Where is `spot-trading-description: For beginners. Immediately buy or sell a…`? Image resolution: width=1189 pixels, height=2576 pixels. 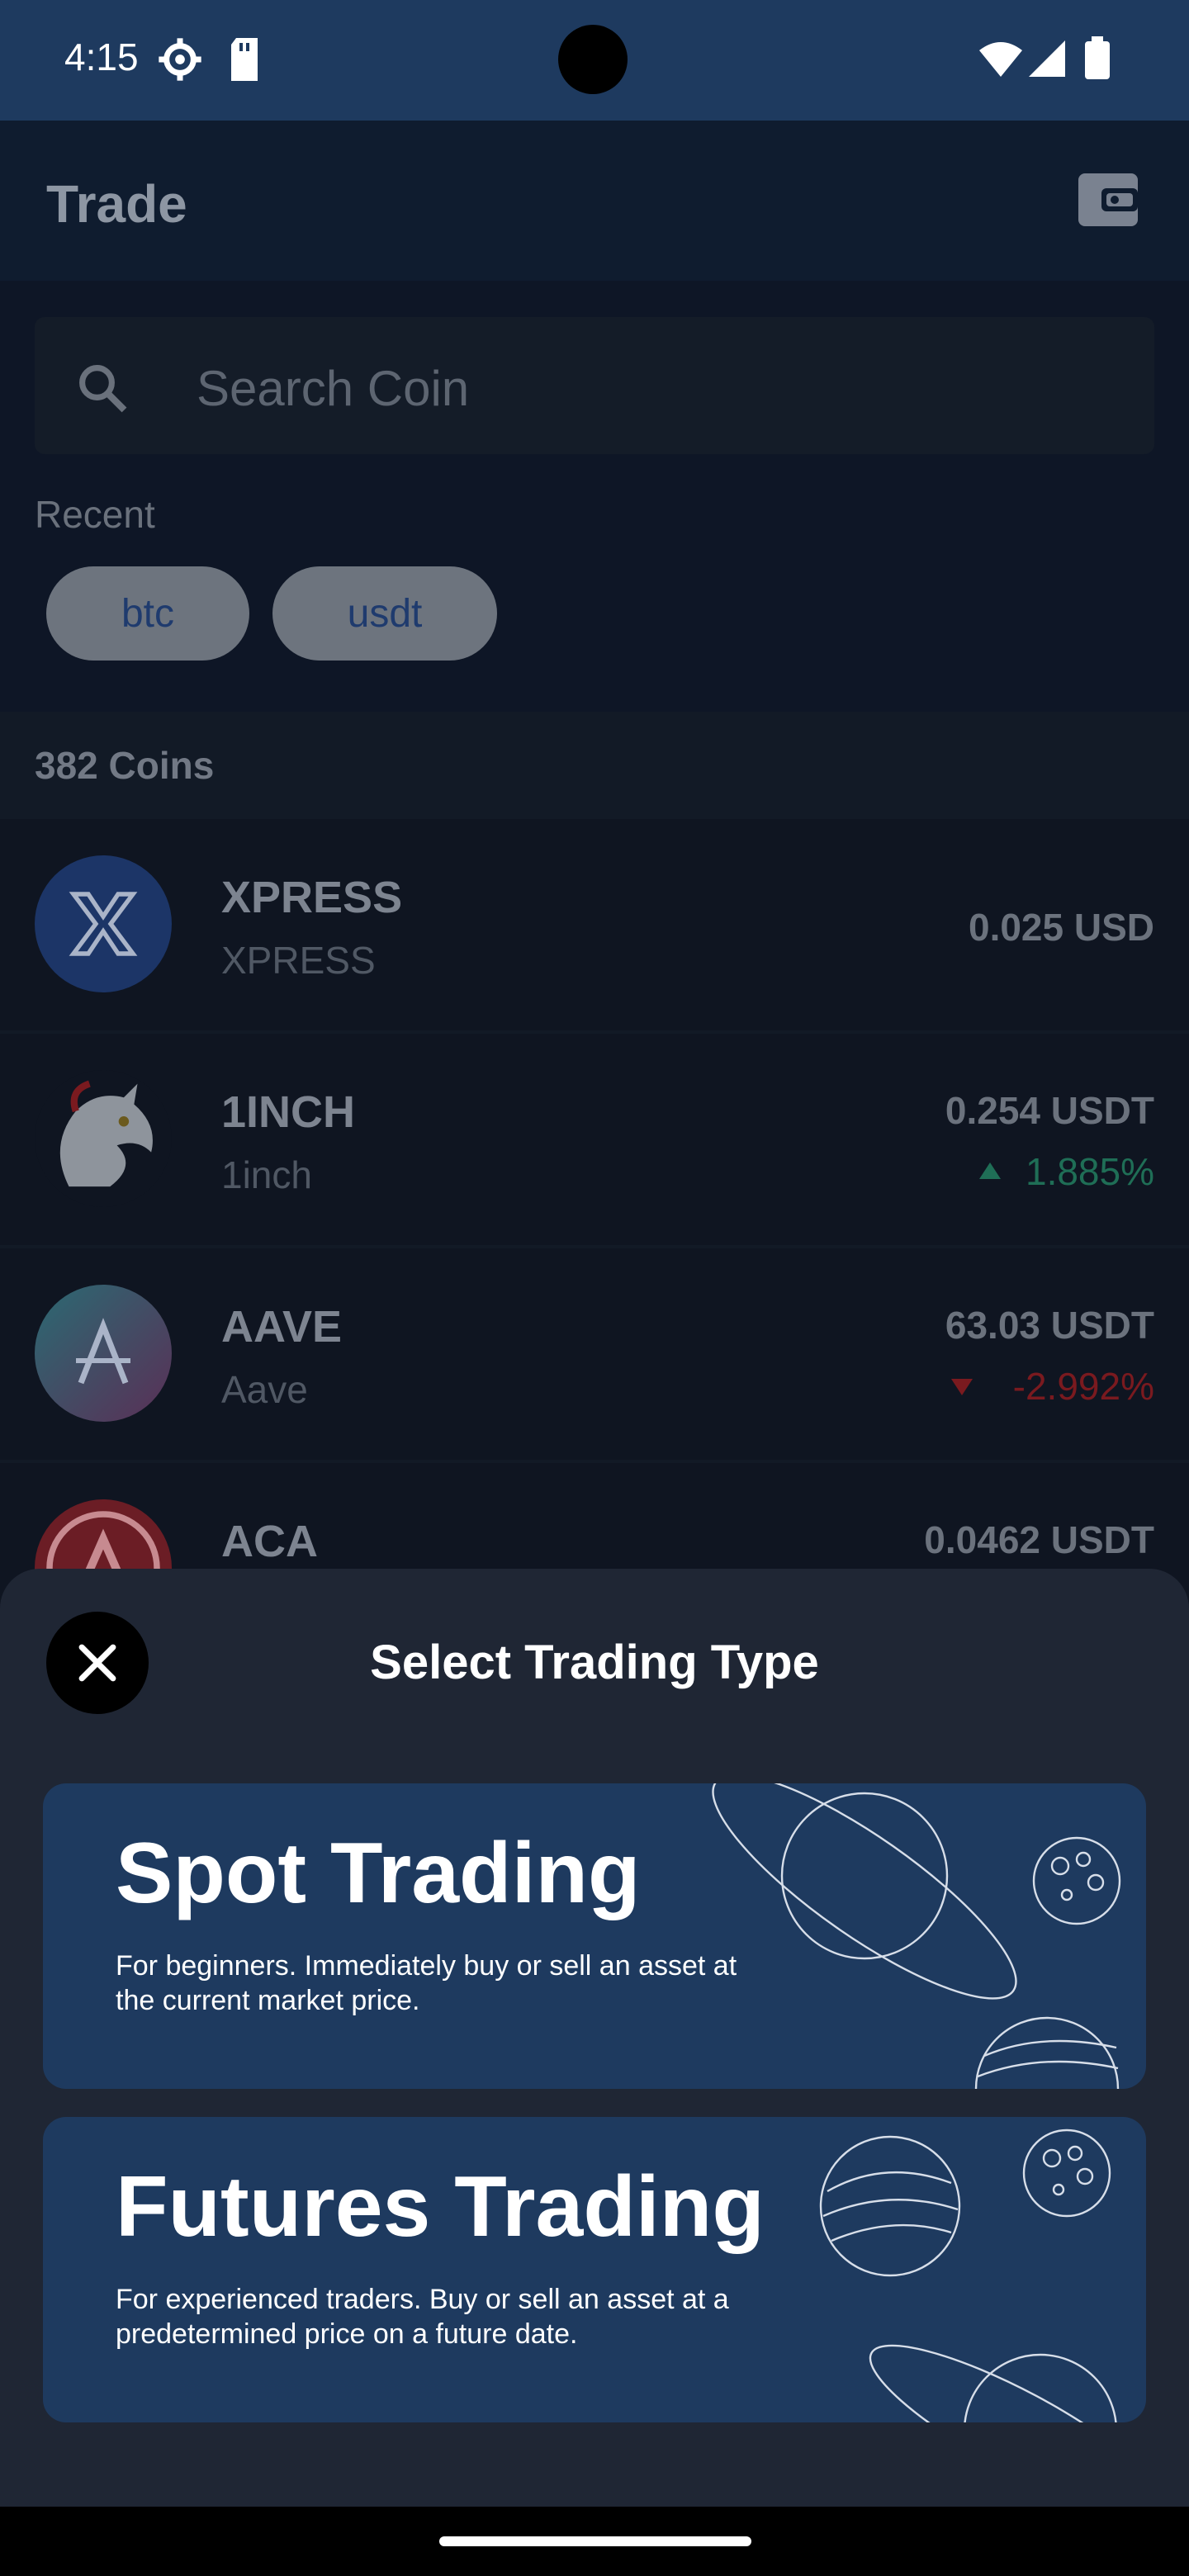
spot-trading-description: For beginners. Immediately buy or sell a… is located at coordinates (426, 1983).